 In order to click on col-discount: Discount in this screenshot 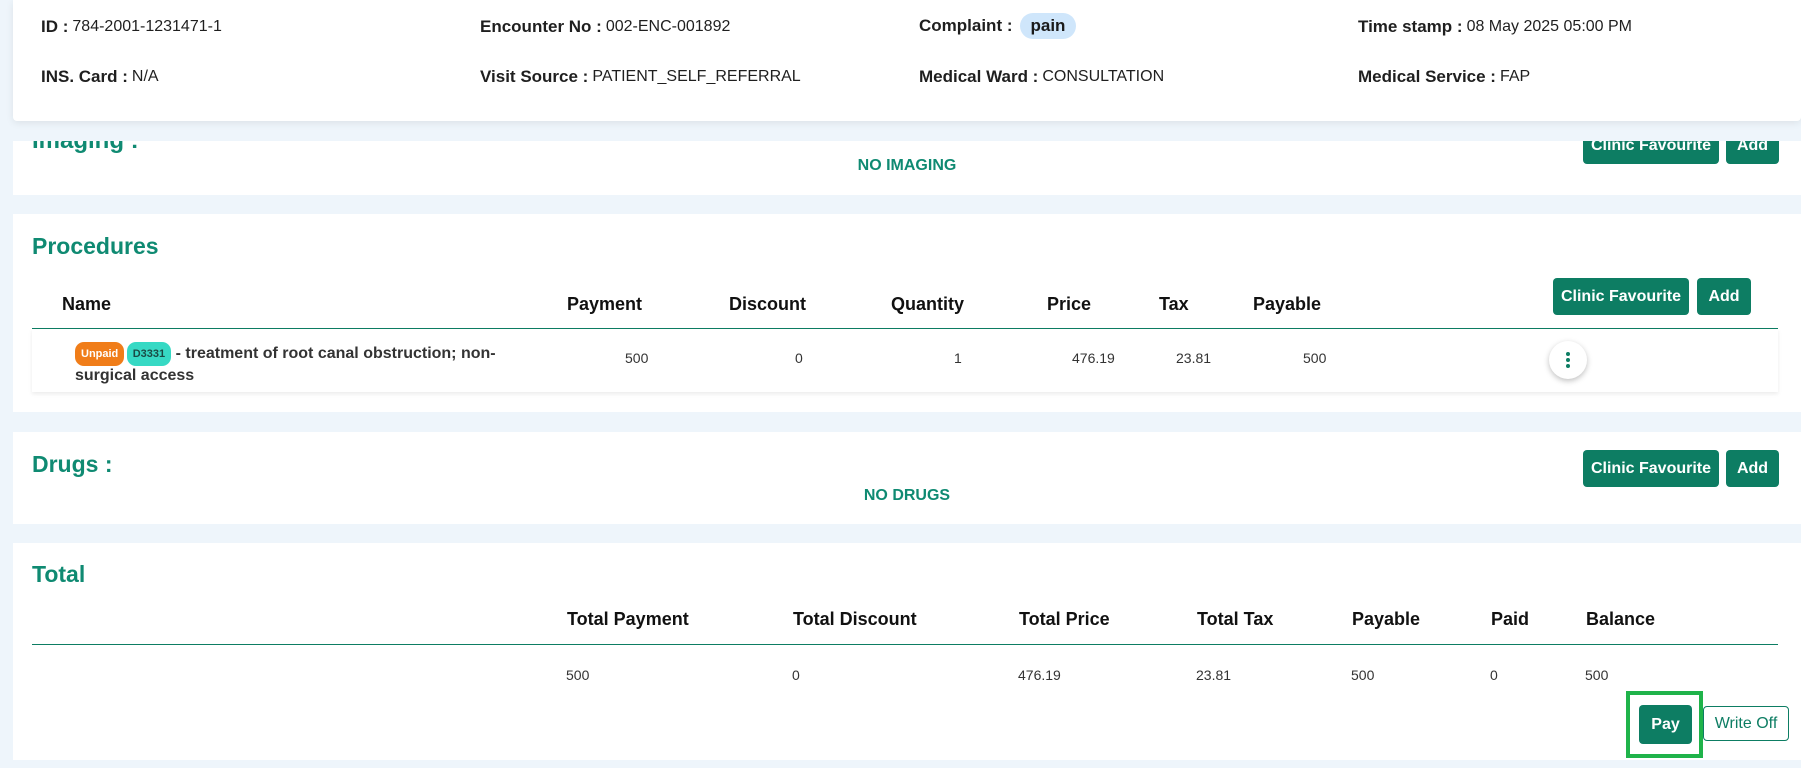, I will do `click(768, 304)`.